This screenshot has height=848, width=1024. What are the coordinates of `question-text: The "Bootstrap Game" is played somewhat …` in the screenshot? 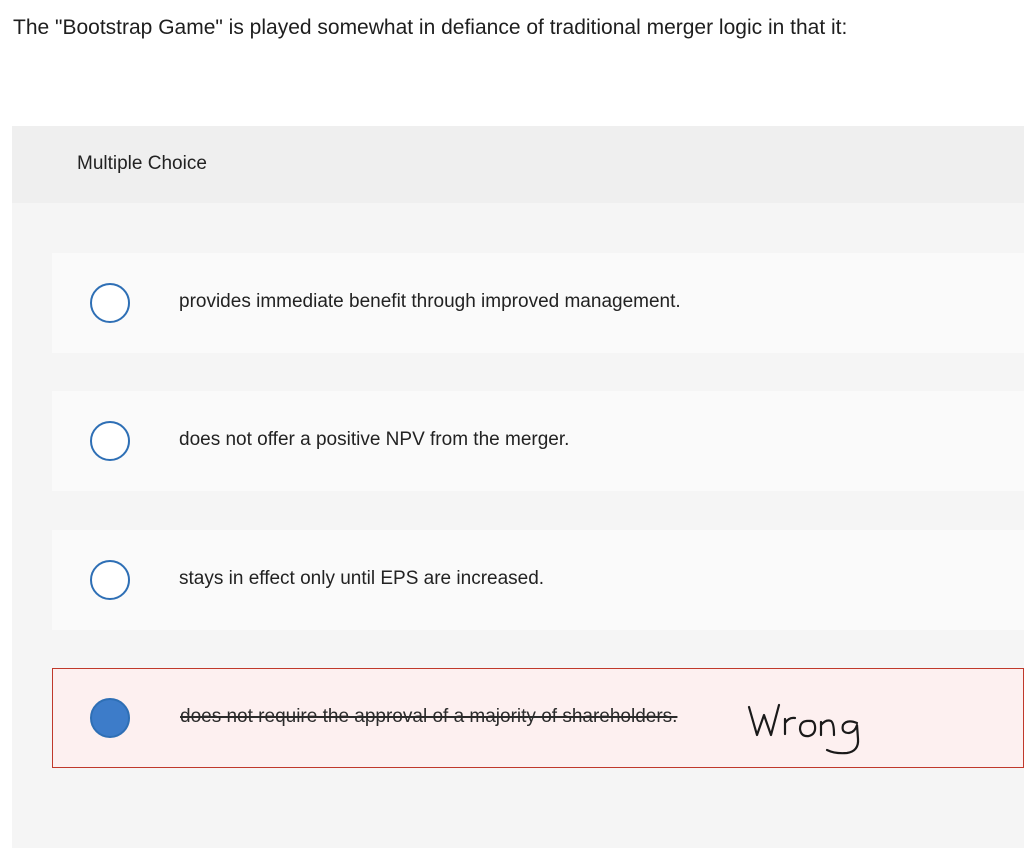 It's located at (430, 27).